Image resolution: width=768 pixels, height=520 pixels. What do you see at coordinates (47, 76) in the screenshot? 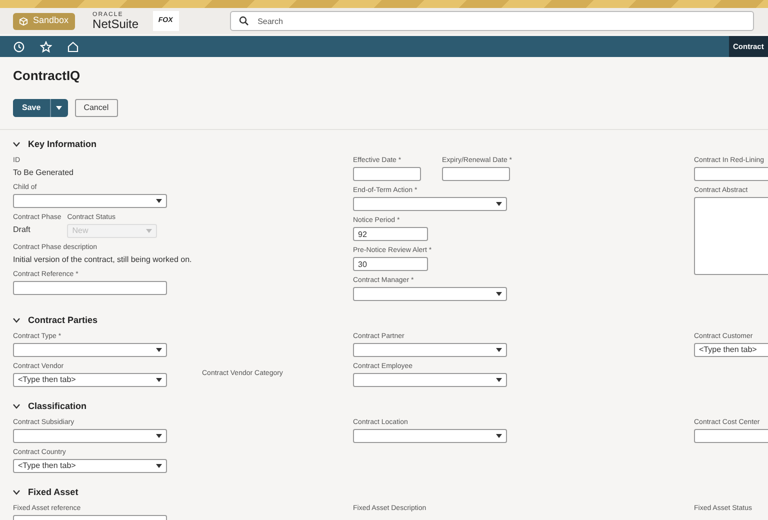
I see `page-title: ContractIQ` at bounding box center [47, 76].